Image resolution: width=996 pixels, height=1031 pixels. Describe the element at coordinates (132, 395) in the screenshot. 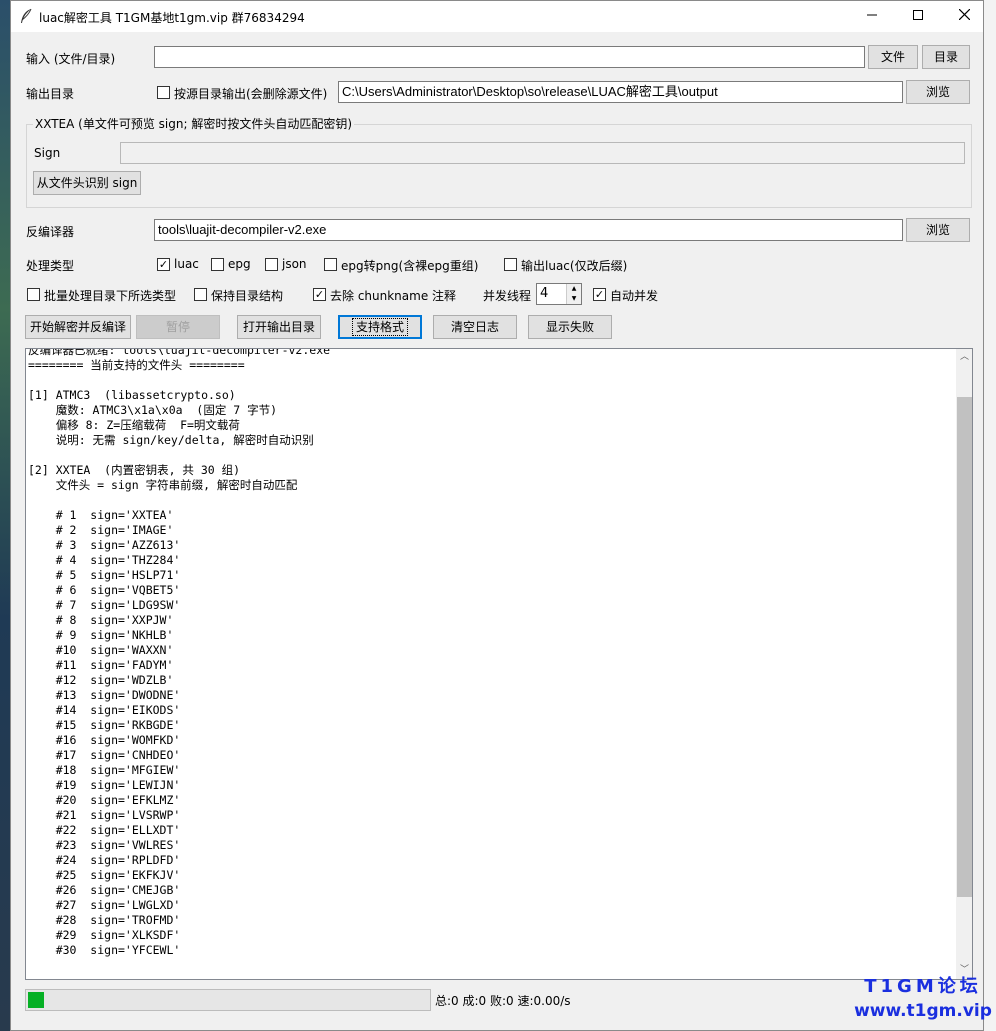

I see `log-line: [1] ATMC3 (libassetcrypto.so)` at that location.